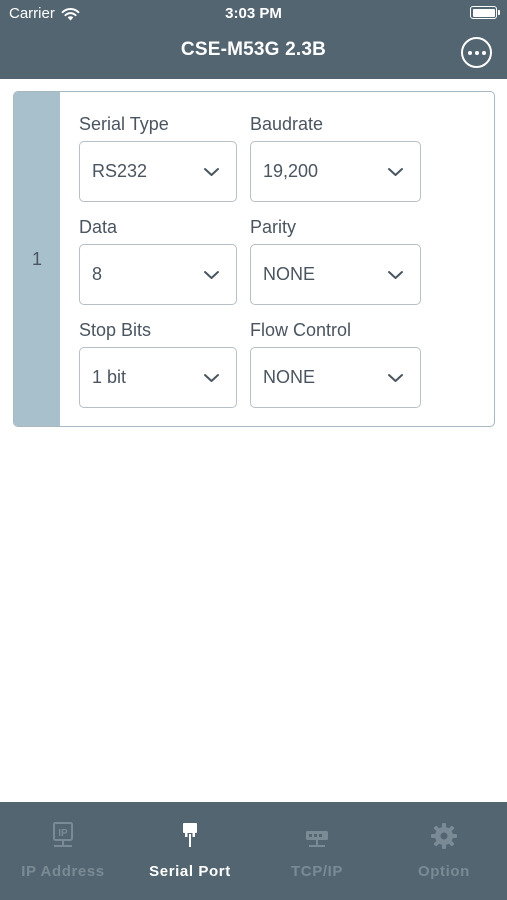  I want to click on flow-control-value: NONE, so click(289, 377).